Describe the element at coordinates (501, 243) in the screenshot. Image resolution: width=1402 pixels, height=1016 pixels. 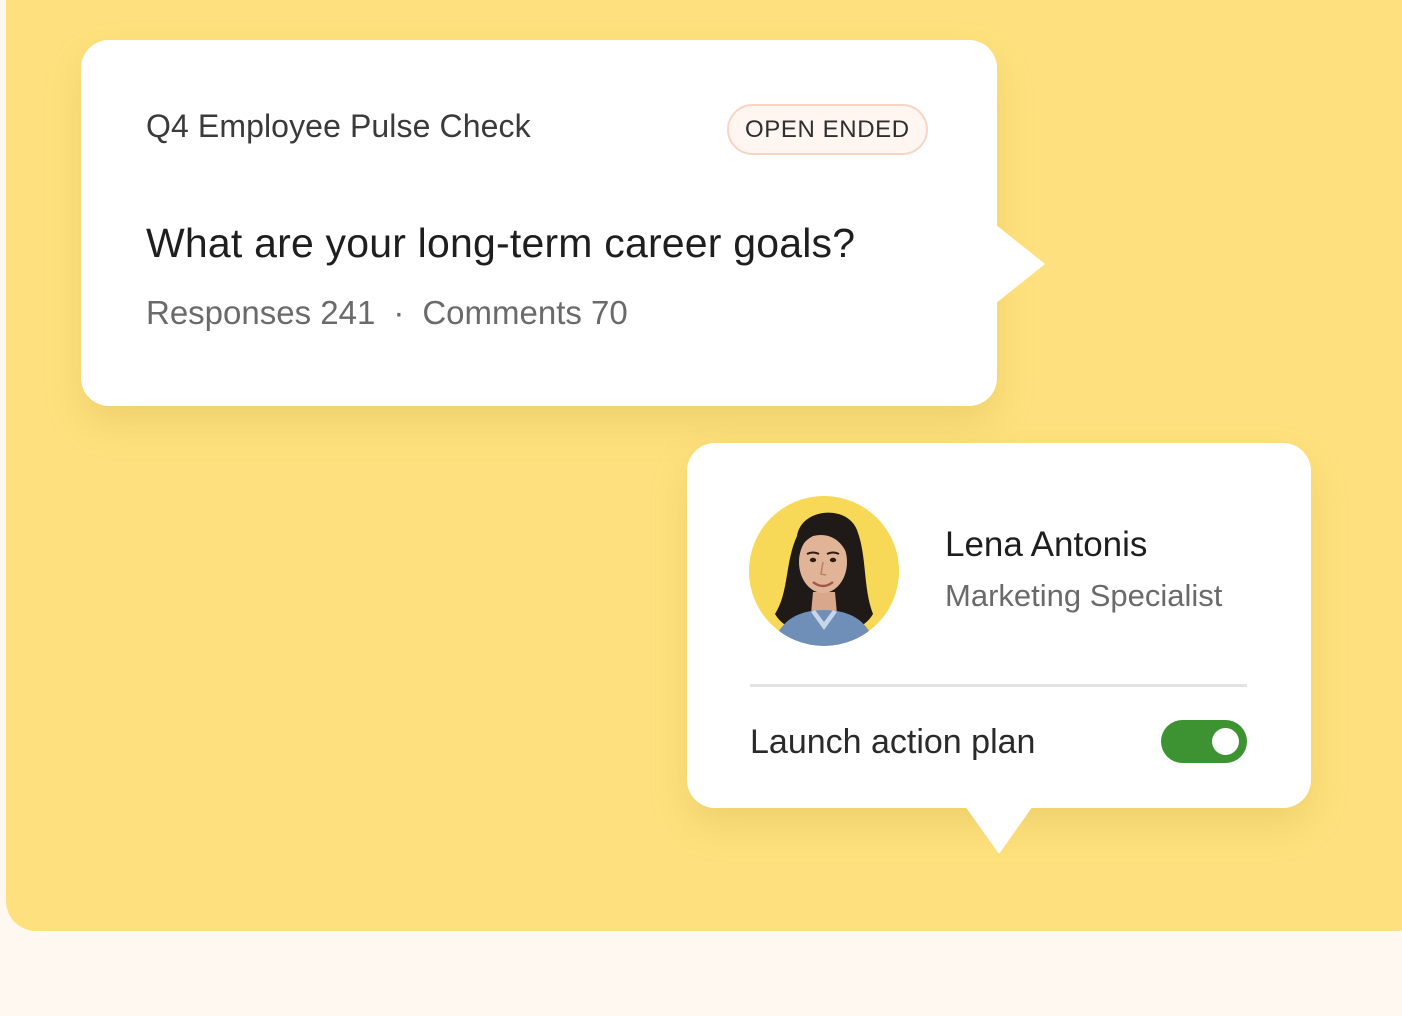
I see `survey-question: What are your long-term career goals?` at that location.